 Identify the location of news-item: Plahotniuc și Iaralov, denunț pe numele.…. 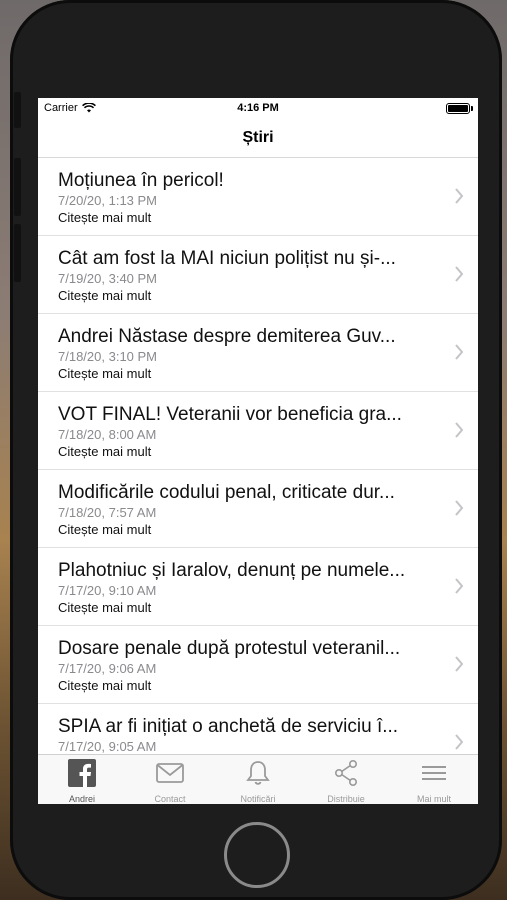
(258, 587).